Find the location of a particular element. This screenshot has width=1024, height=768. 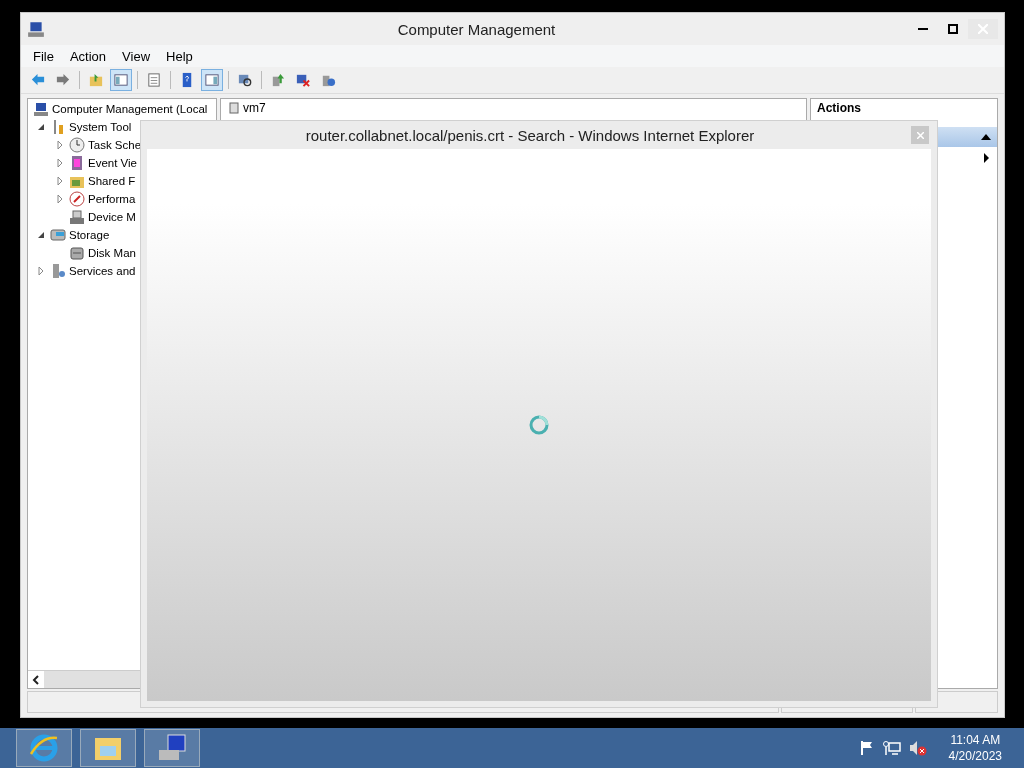

tree-item: Task Sche is located at coordinates (115, 145).